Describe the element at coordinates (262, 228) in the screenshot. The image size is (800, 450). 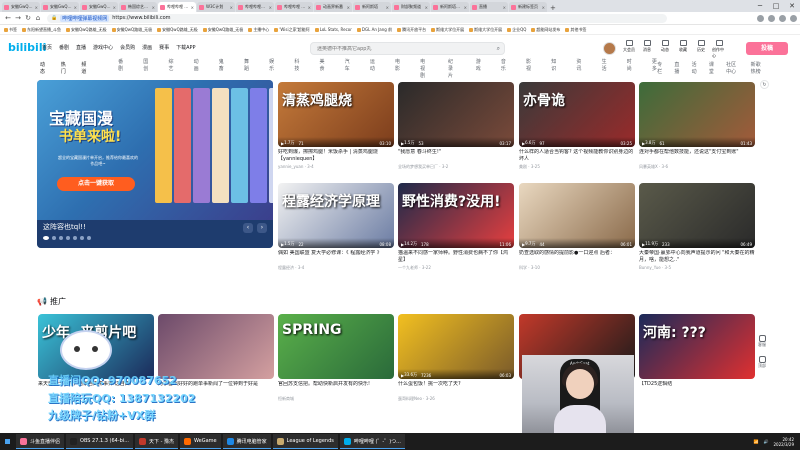
I see `carousel-next-icon: ›` at that location.